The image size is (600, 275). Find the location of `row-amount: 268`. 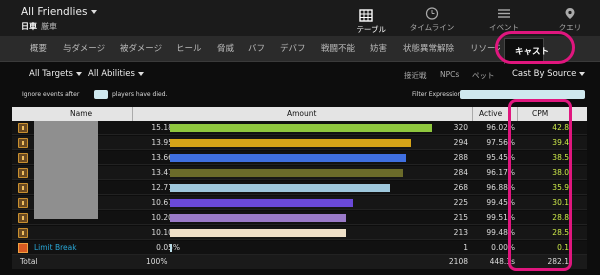

row-amount: 268 is located at coordinates (460, 187).